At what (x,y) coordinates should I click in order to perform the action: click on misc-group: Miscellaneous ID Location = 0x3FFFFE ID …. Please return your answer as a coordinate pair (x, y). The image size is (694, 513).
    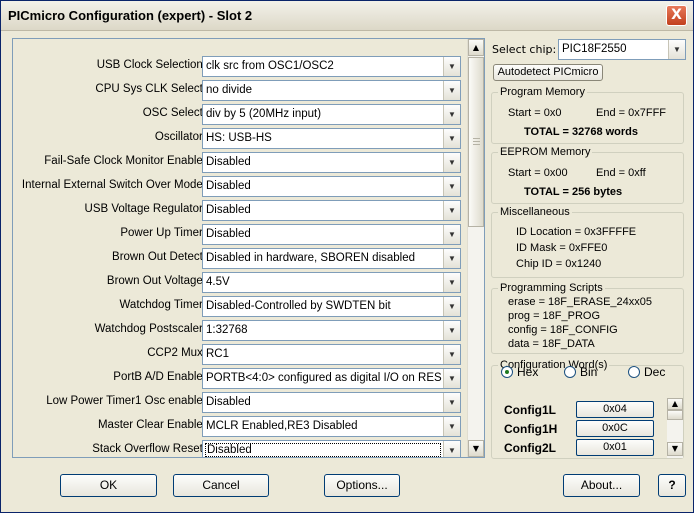
    Looking at the image, I should click on (587, 242).